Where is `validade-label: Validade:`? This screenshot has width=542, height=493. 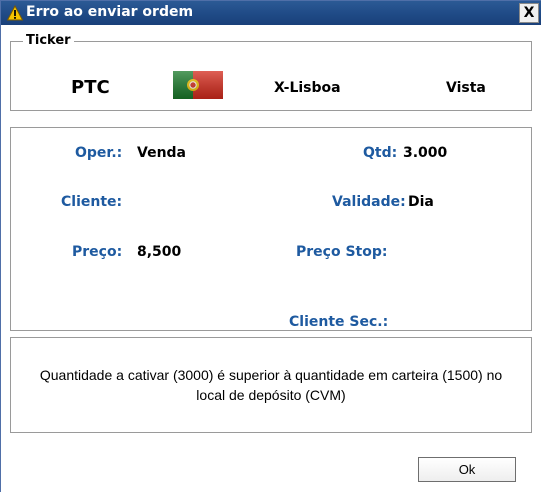
validade-label: Validade: is located at coordinates (369, 202).